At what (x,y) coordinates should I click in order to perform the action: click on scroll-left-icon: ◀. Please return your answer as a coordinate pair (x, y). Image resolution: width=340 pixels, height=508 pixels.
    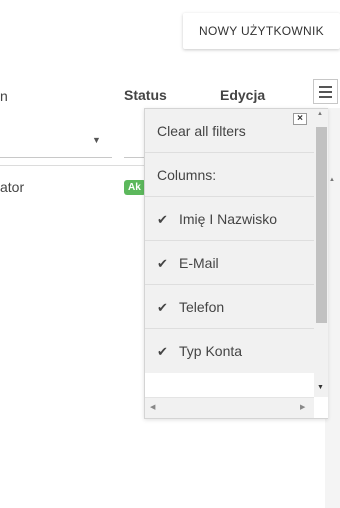
    Looking at the image, I should click on (152, 407).